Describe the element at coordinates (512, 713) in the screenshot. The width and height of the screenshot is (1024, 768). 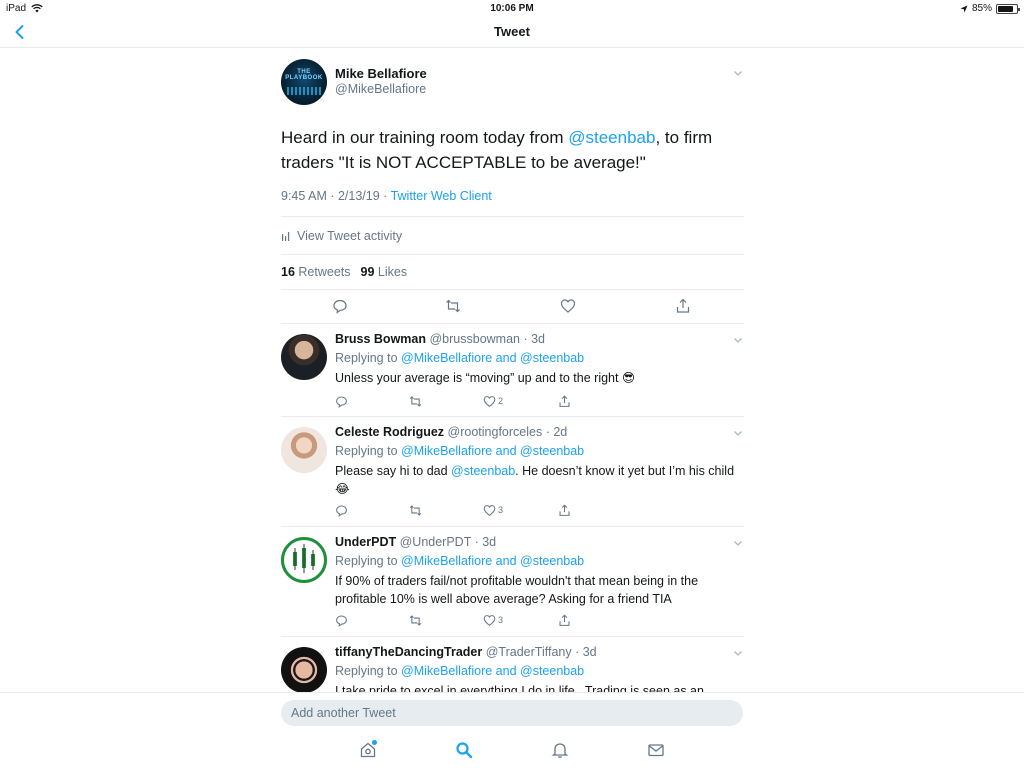
I see `add-tweet-input: Add another Tweet` at that location.